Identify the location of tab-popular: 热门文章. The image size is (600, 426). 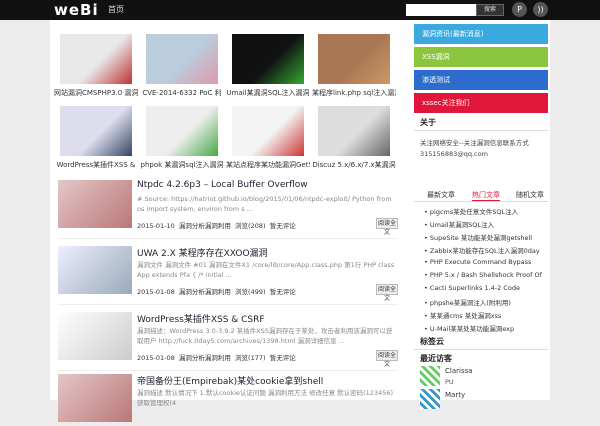
(486, 195).